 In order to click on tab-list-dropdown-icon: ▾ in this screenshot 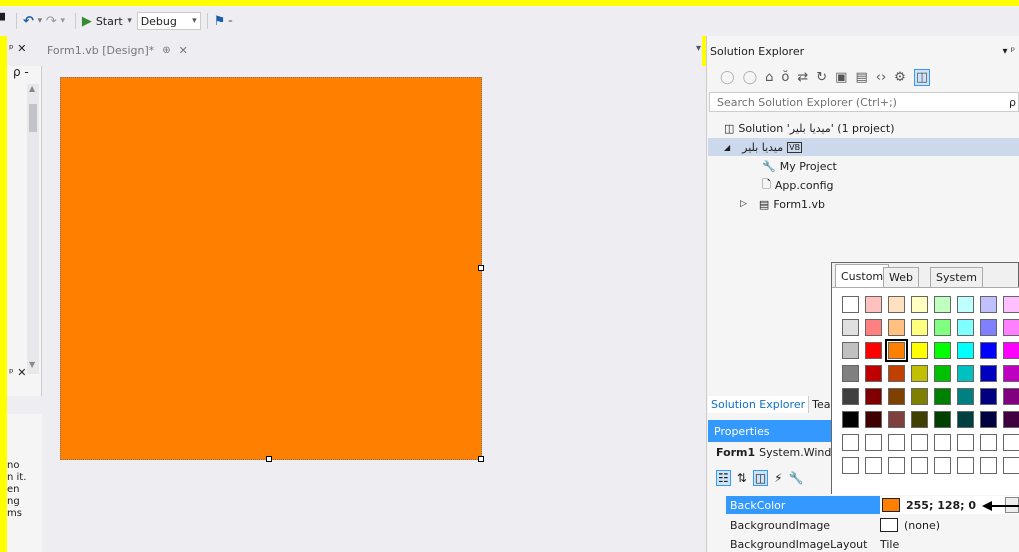, I will do `click(698, 48)`.